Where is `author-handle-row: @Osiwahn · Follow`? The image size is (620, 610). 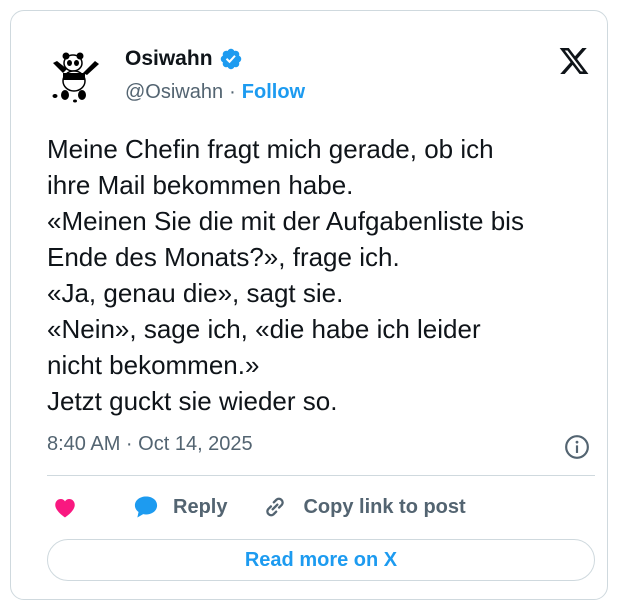 author-handle-row: @Osiwahn · Follow is located at coordinates (215, 92).